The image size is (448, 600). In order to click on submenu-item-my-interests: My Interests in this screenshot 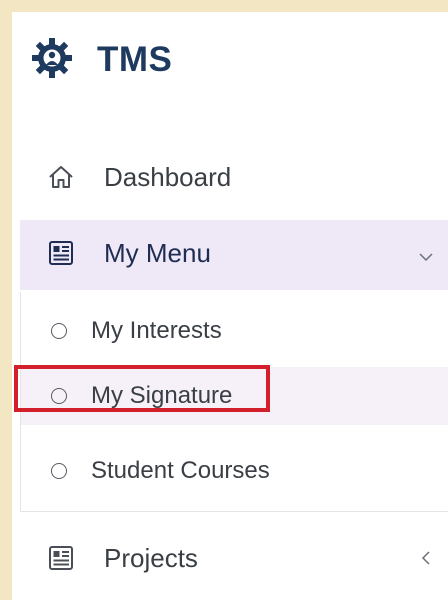, I will do `click(234, 331)`.